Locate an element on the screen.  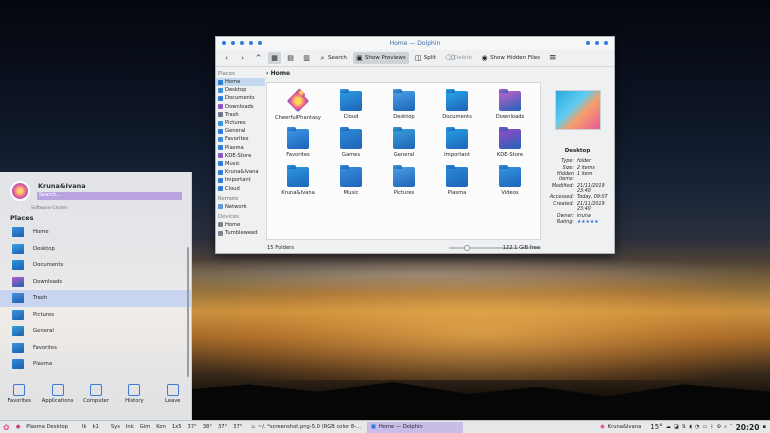
file-item: Favorites is located at coordinates (298, 142).